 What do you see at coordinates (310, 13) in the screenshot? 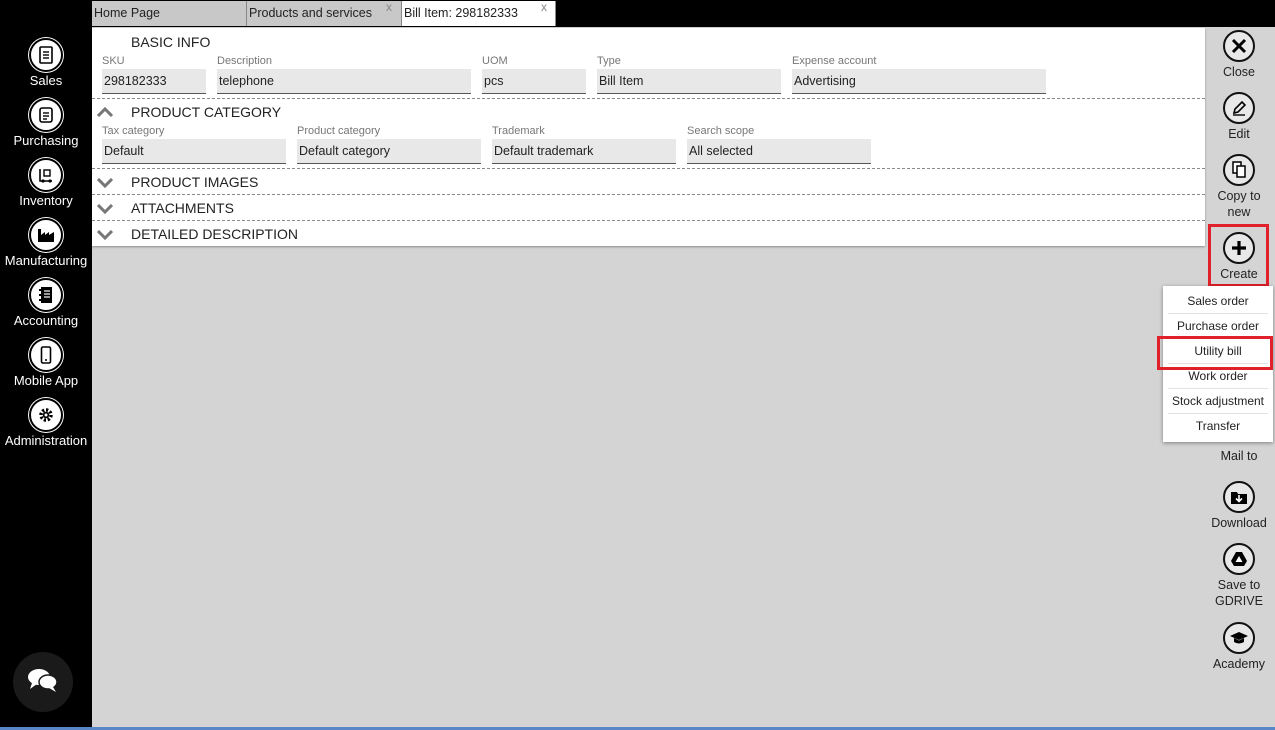
I see `tab-label: Products and services` at bounding box center [310, 13].